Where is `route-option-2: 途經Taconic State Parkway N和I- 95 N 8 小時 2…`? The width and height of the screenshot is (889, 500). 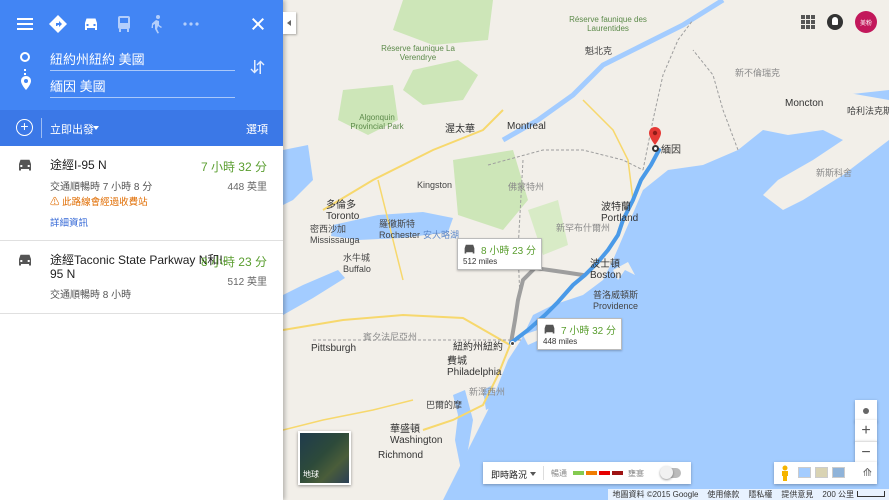
route-option-2: 途經Taconic State Parkway N和I- 95 N 8 小時 2… is located at coordinates (141, 277).